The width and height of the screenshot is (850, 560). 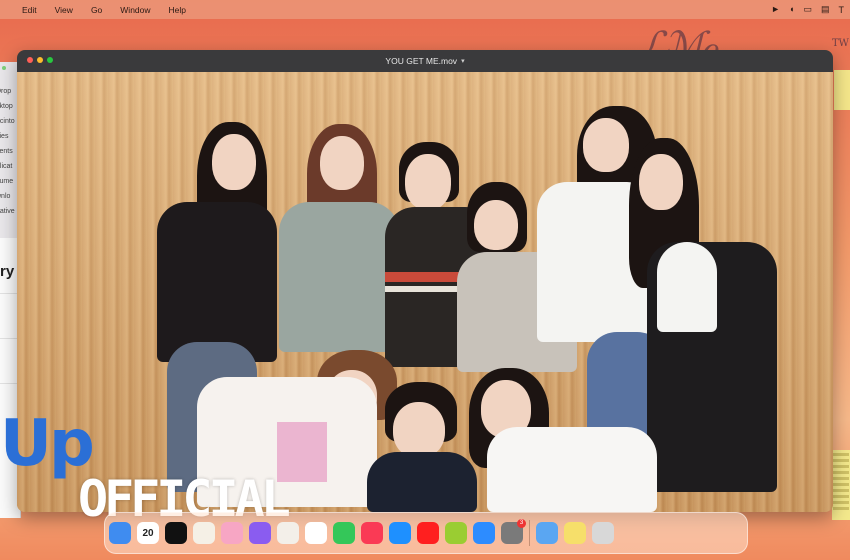 What do you see at coordinates (7, 271) in the screenshot?
I see `notes-title: ry` at bounding box center [7, 271].